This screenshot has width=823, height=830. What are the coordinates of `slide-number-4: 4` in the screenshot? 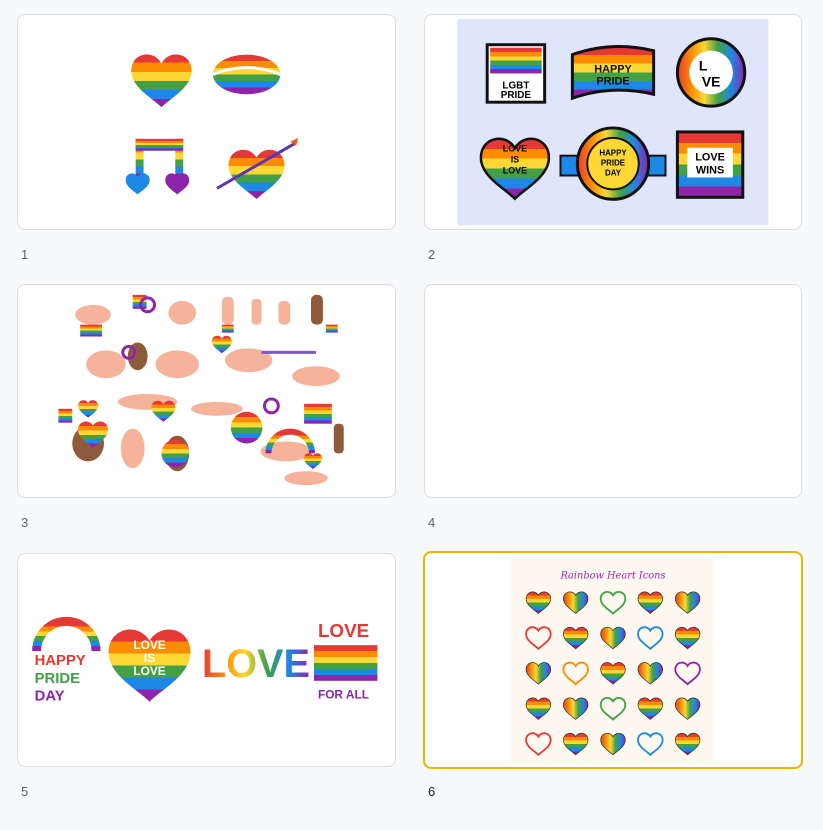 It's located at (432, 522).